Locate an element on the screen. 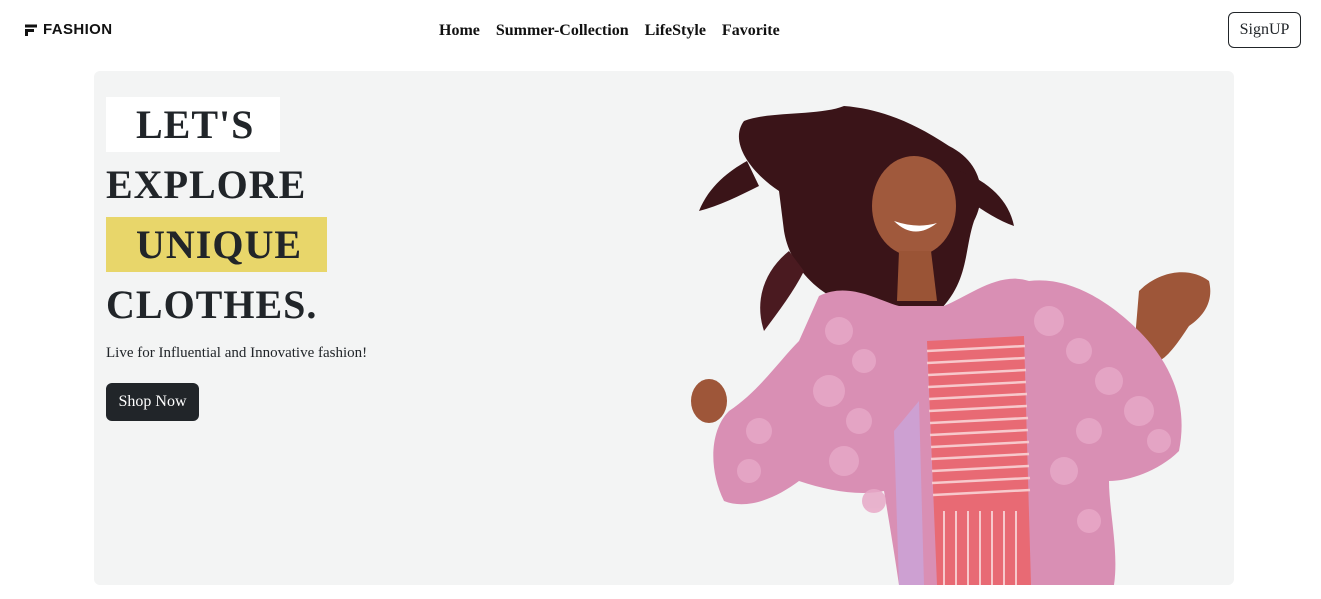 This screenshot has width=1321, height=599. nav-link-lifestyle: LifeStyle is located at coordinates (675, 31).